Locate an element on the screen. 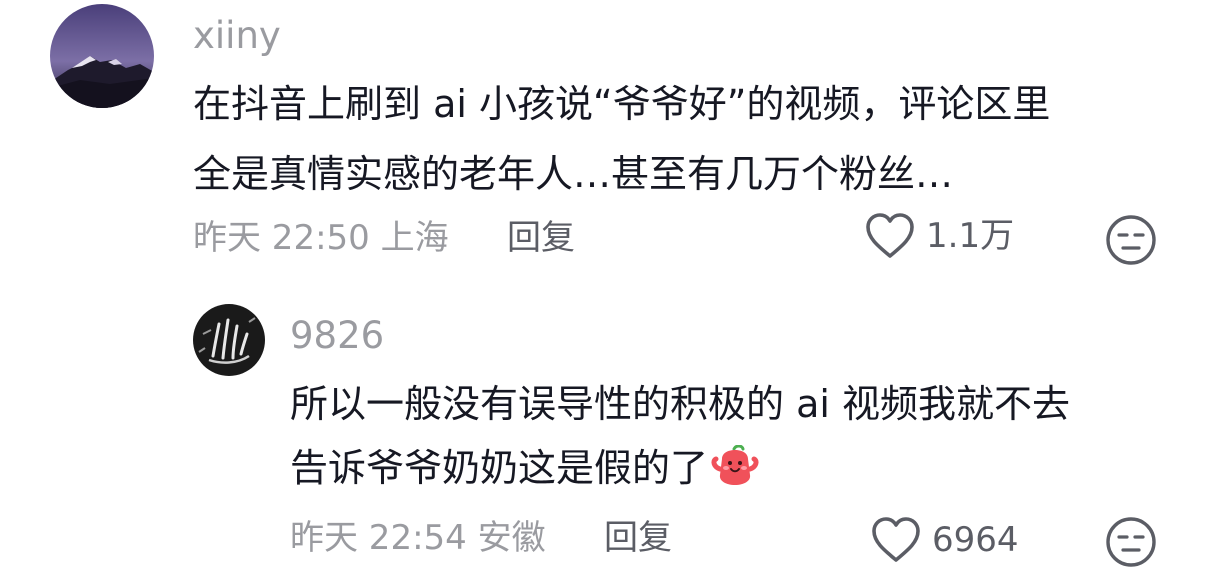 The height and width of the screenshot is (570, 1206). hand-sketch-avatar-icon is located at coordinates (229, 340).